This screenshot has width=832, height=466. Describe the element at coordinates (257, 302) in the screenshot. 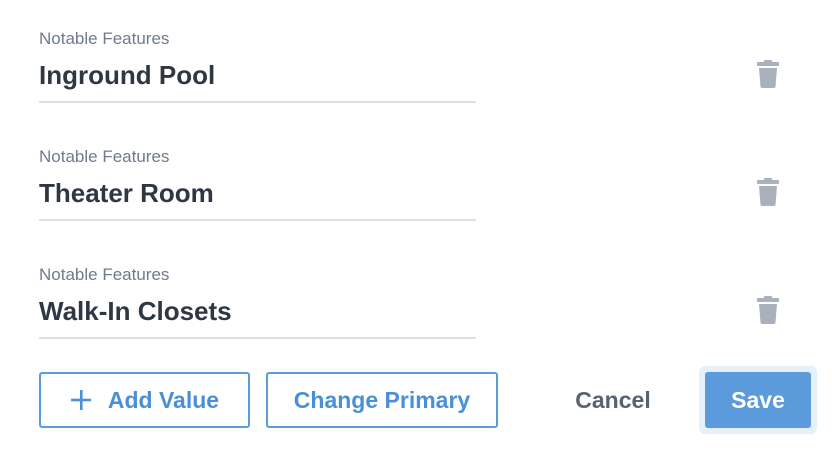

I see `feature-field: Notable Features Walk-In Closets` at that location.